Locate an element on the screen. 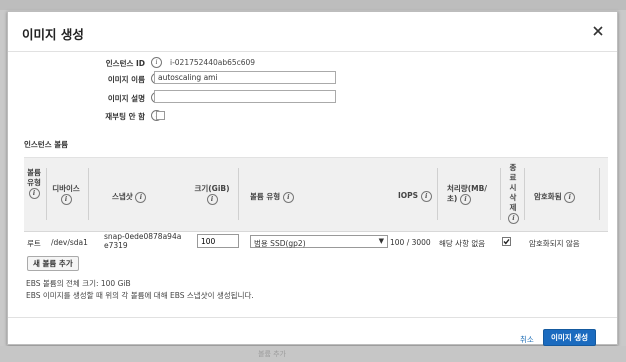 The height and width of the screenshot is (362, 626). footer-divider is located at coordinates (312, 317).